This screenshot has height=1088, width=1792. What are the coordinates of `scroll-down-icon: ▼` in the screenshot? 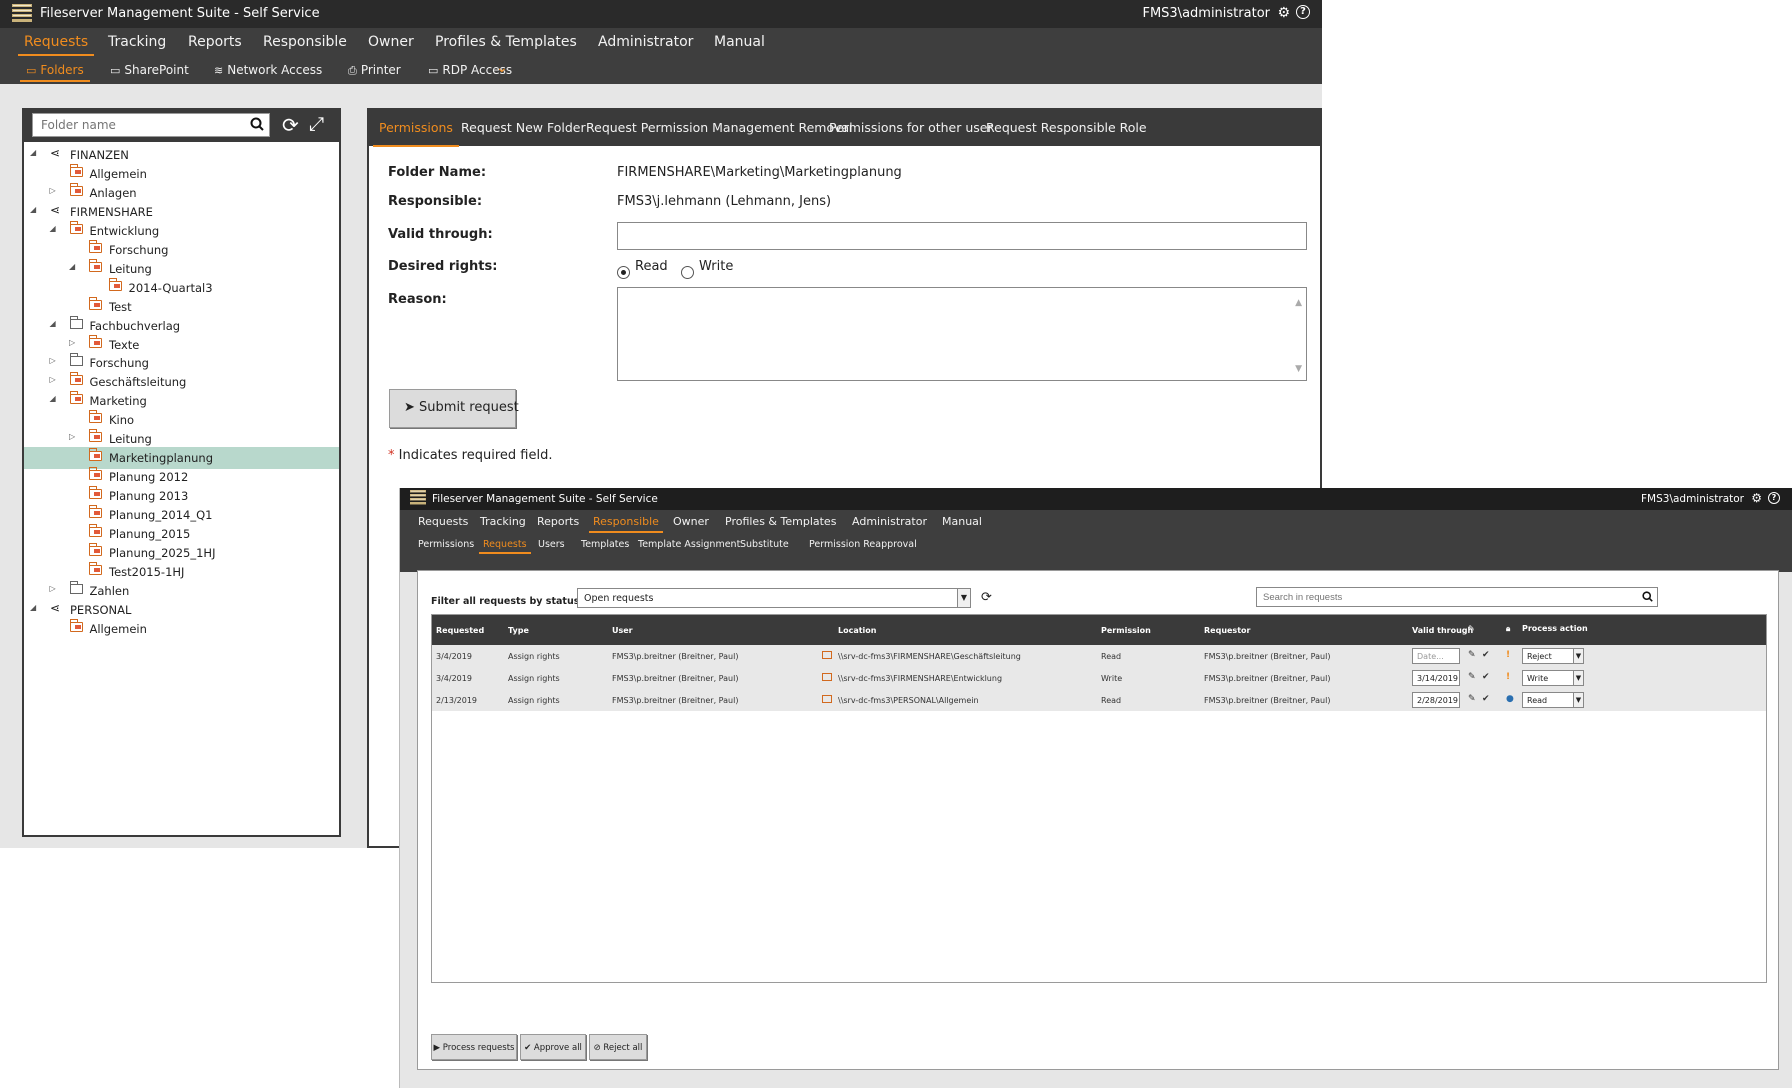 It's located at (1298, 369).